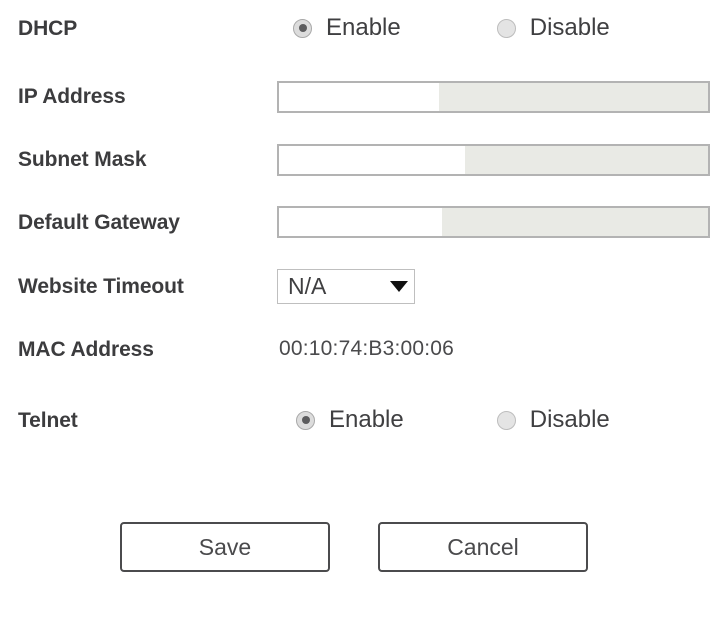  I want to click on telnet-label: Telnet, so click(48, 420).